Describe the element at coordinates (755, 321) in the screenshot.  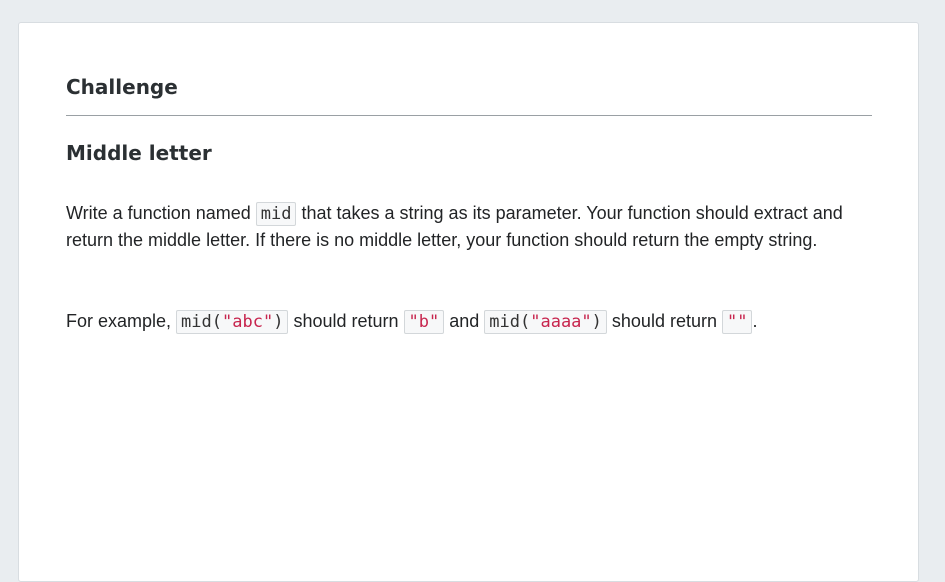
I see `example-end: .` at that location.